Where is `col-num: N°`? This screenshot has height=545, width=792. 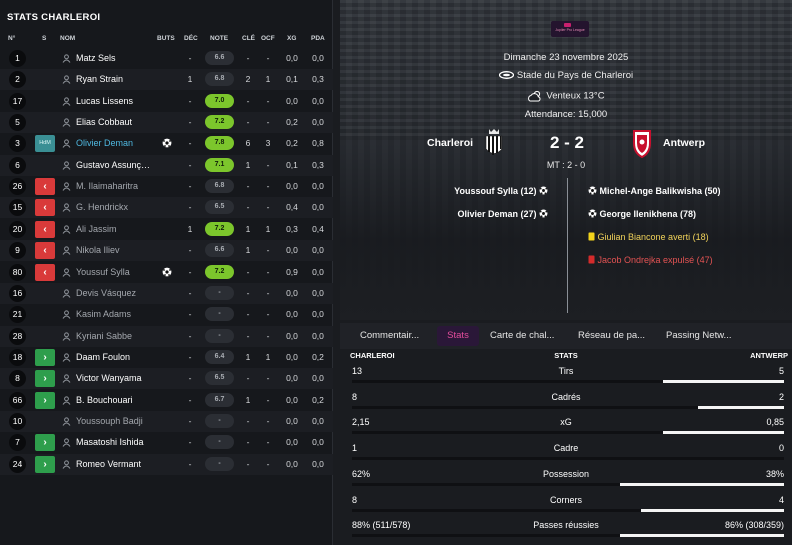
col-num: N° is located at coordinates (11, 38).